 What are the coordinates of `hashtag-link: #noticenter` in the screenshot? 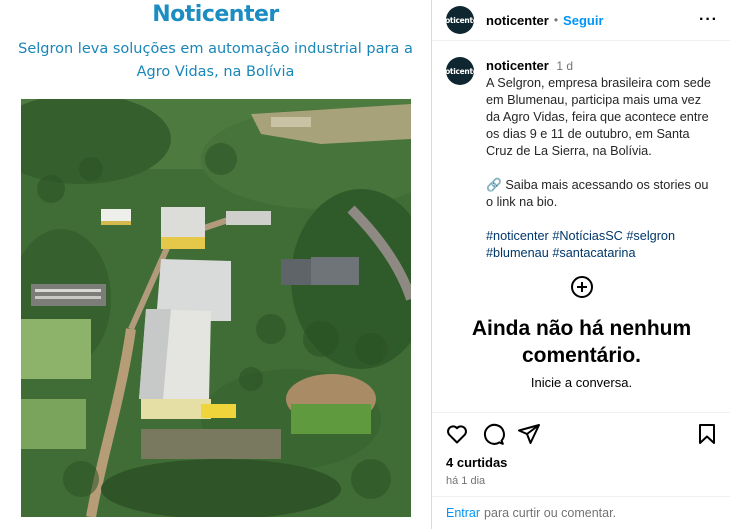 It's located at (517, 236).